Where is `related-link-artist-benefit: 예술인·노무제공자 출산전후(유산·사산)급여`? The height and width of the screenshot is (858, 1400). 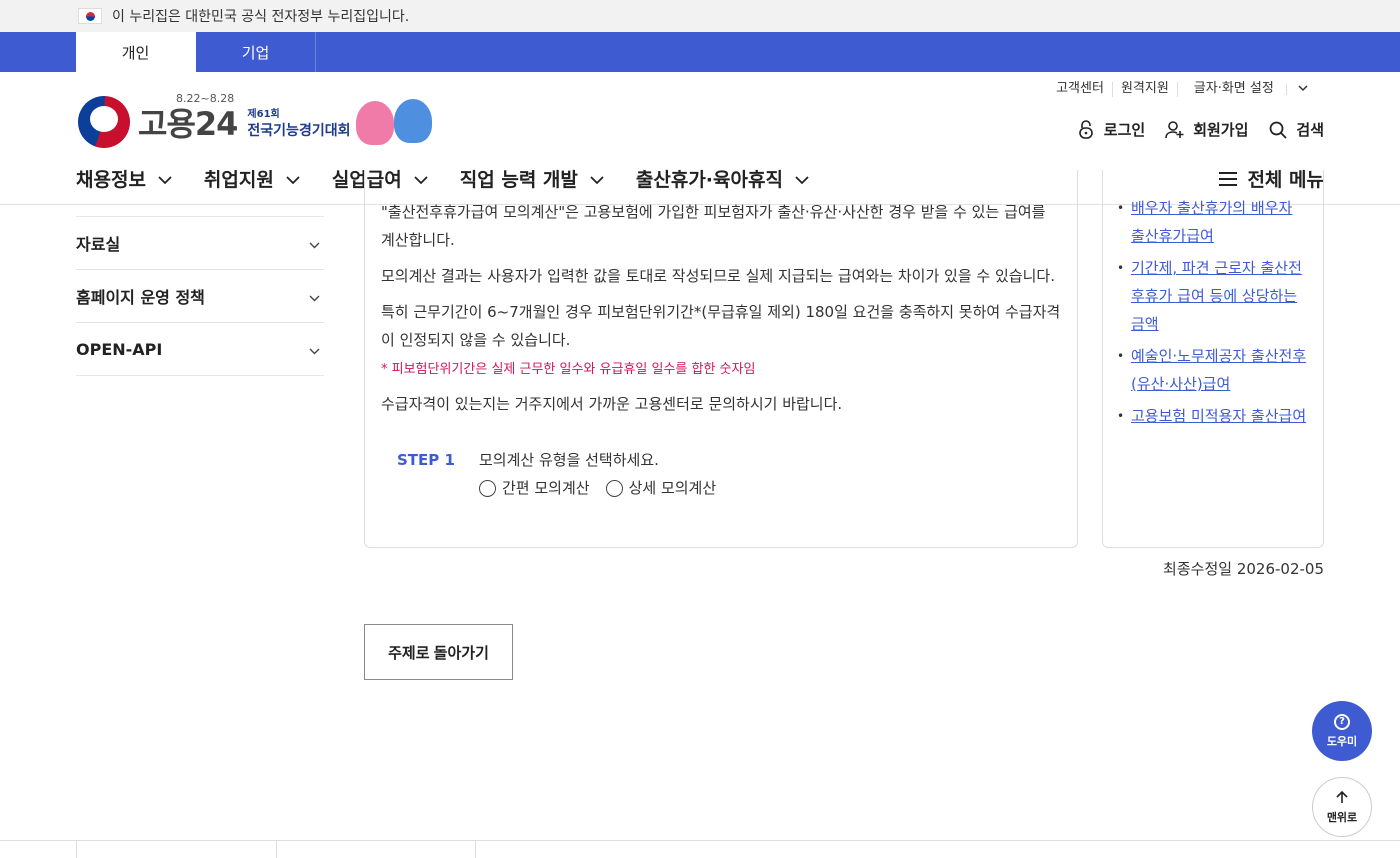
related-link-artist-benefit: 예술인·노무제공자 출산전후(유산·사산)급여 is located at coordinates (1218, 370).